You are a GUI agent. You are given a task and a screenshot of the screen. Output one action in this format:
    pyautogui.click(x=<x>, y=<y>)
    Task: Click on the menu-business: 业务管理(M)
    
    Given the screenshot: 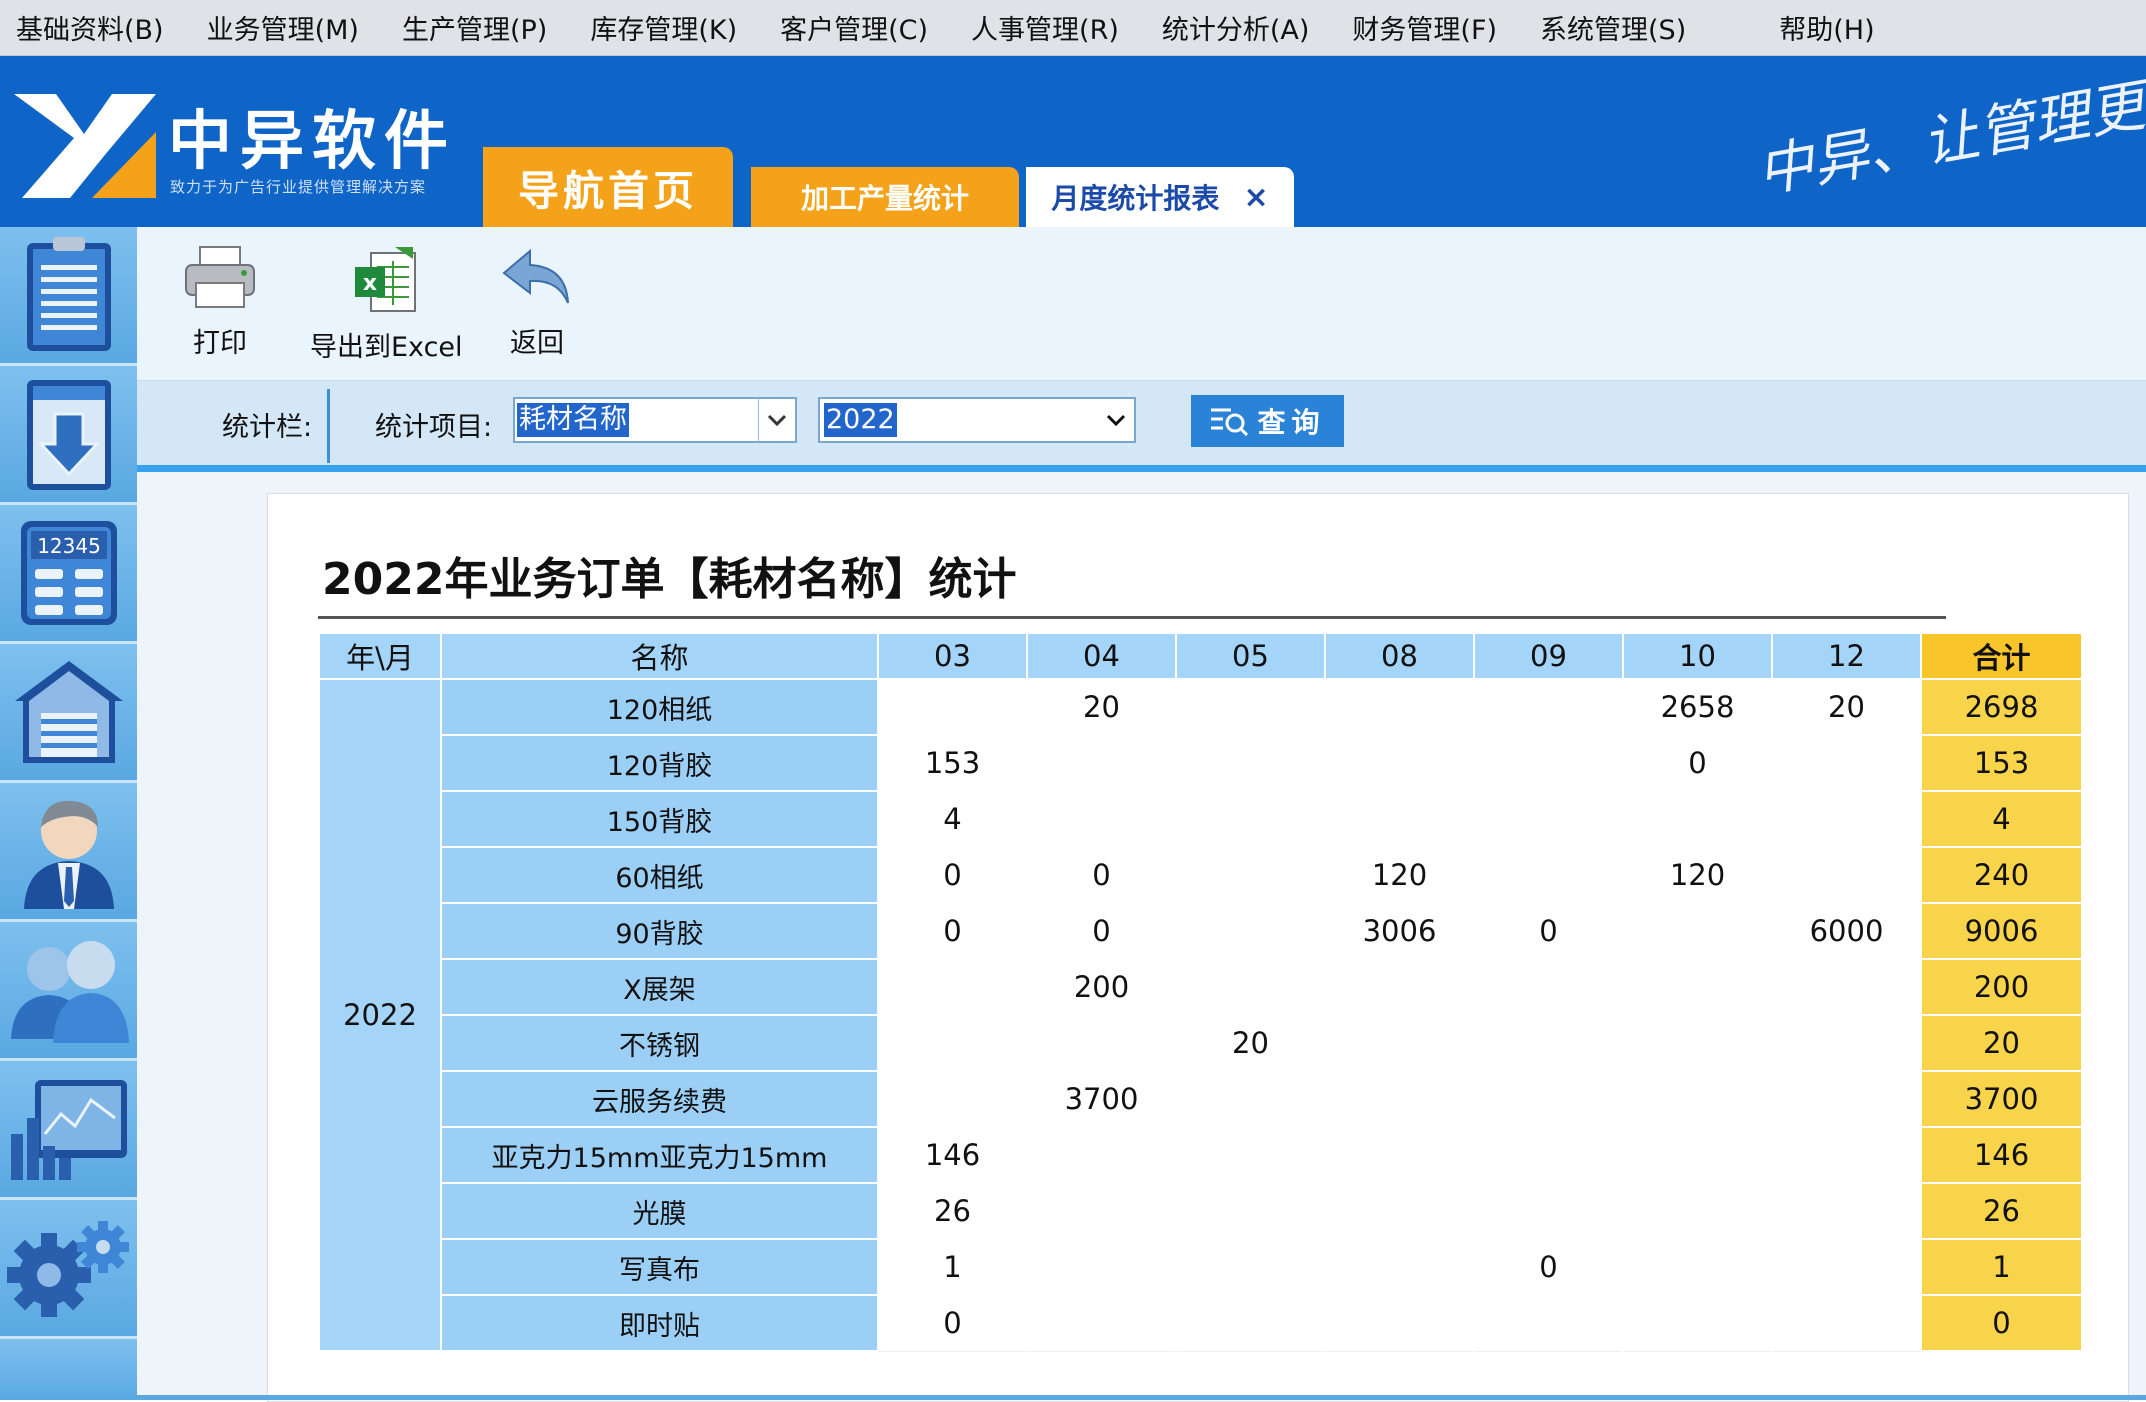 What is the action you would take?
    pyautogui.click(x=284, y=27)
    